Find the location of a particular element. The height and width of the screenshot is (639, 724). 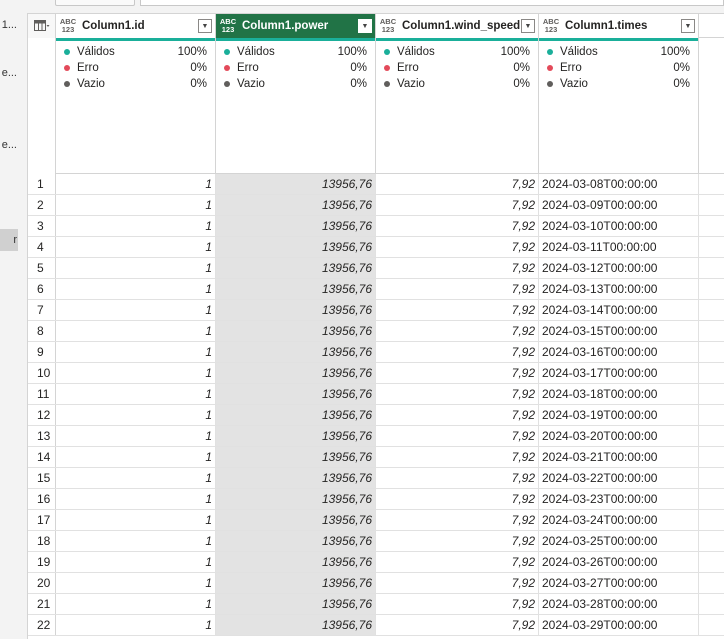

row-number: 20 is located at coordinates (42, 583).